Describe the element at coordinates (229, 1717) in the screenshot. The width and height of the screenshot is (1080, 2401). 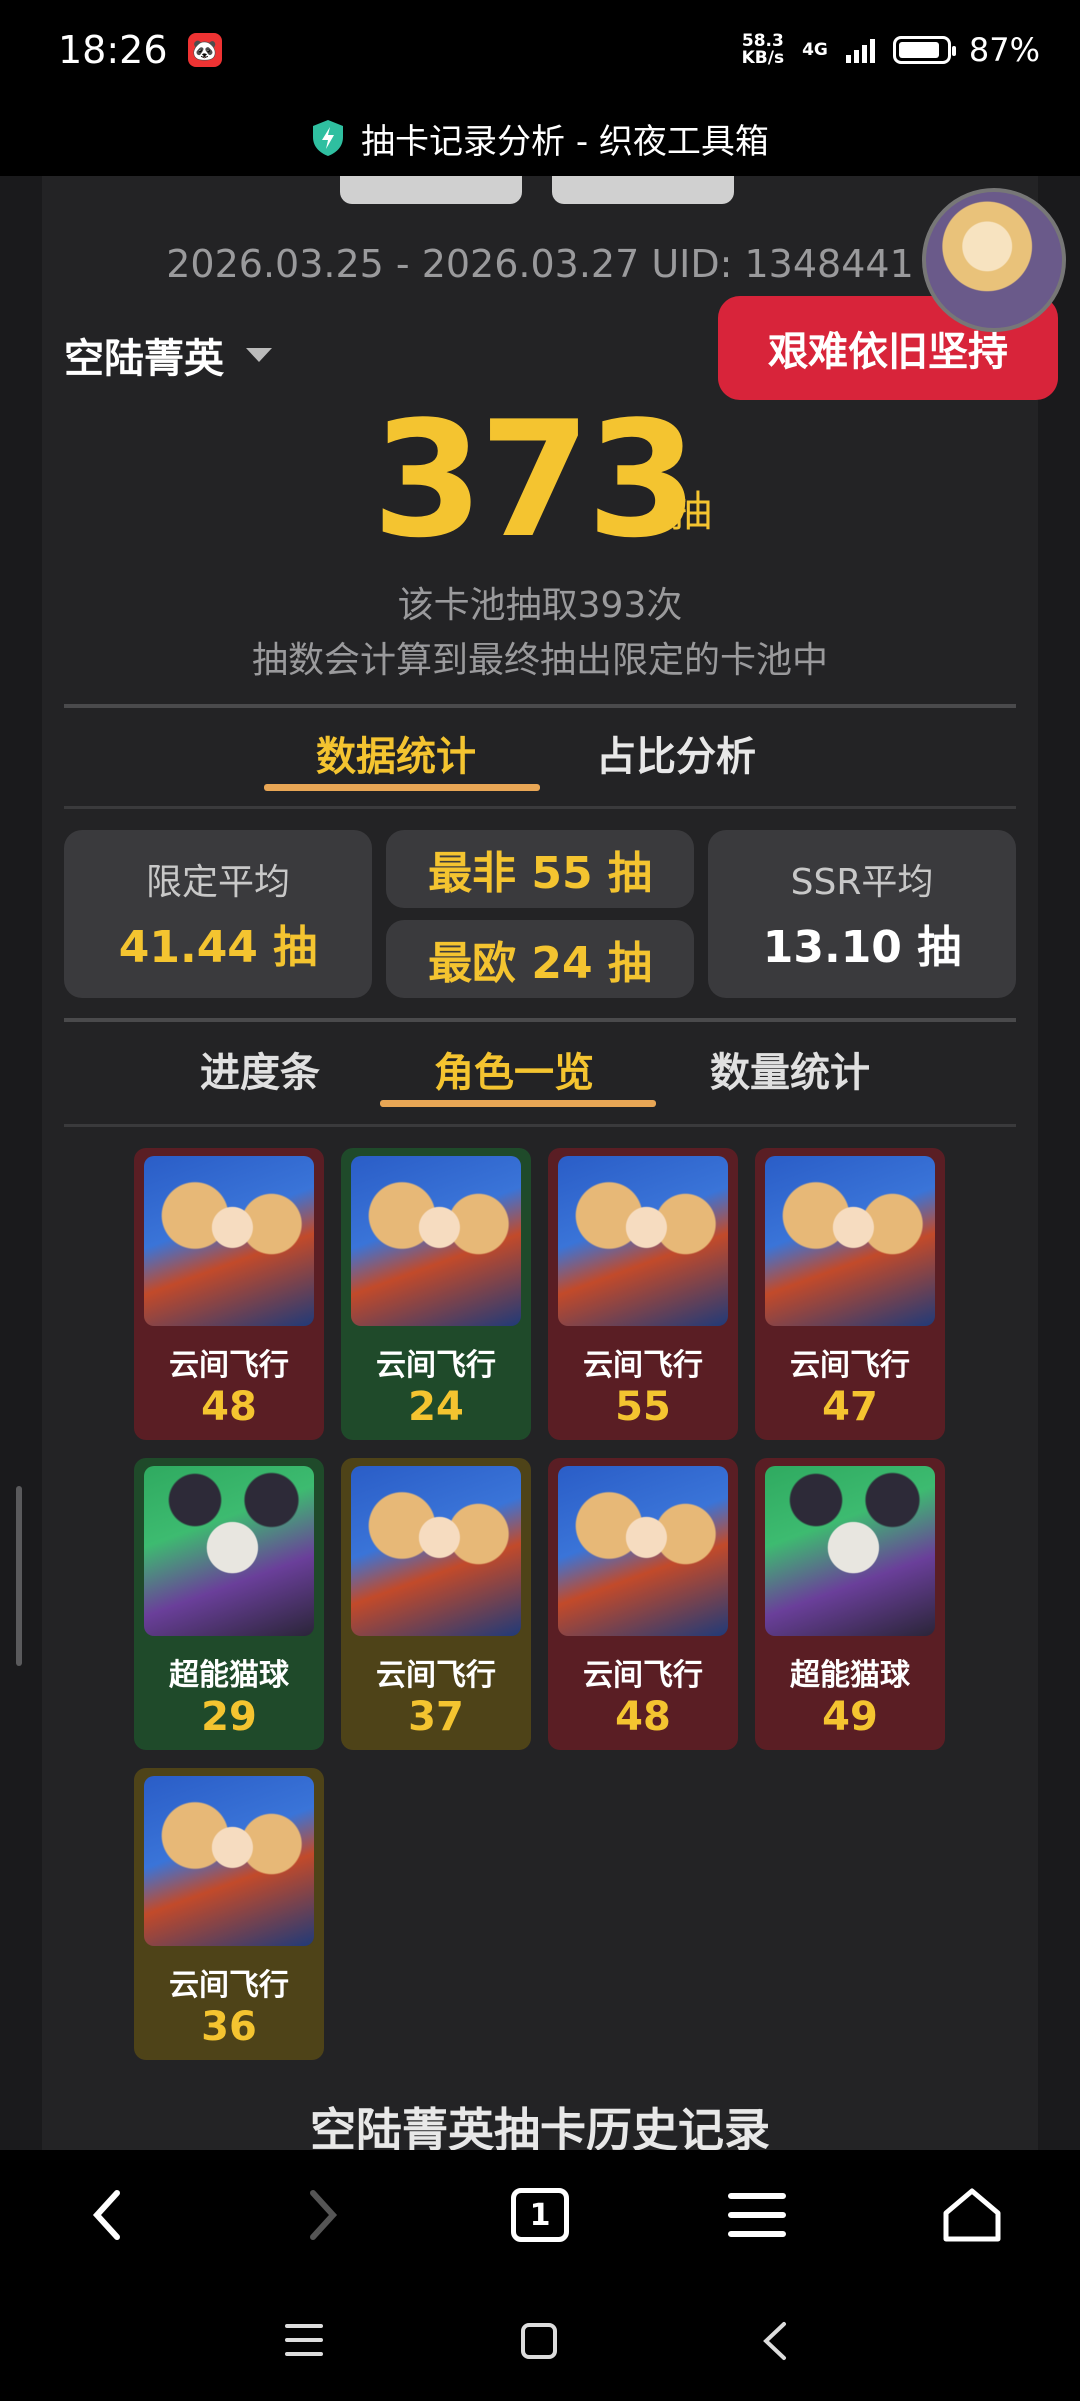
I see `pull-count: 29` at that location.